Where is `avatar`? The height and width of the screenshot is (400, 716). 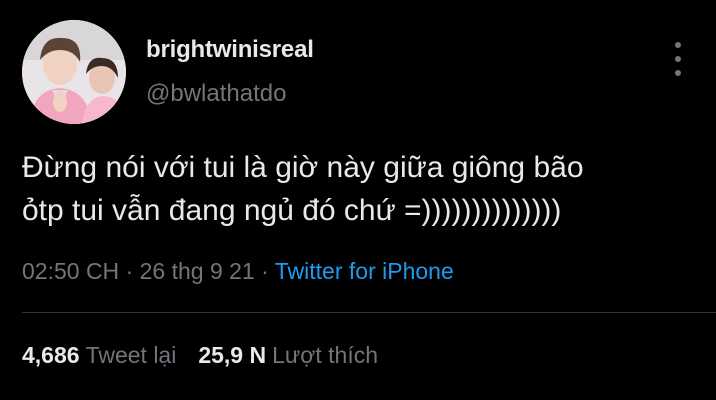 avatar is located at coordinates (74, 72).